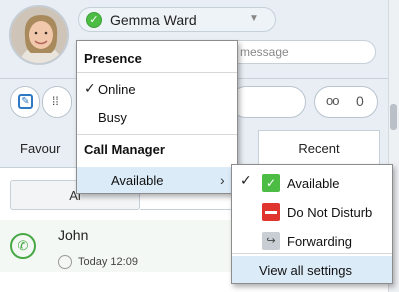  I want to click on menu-item-online-label: Online, so click(117, 89).